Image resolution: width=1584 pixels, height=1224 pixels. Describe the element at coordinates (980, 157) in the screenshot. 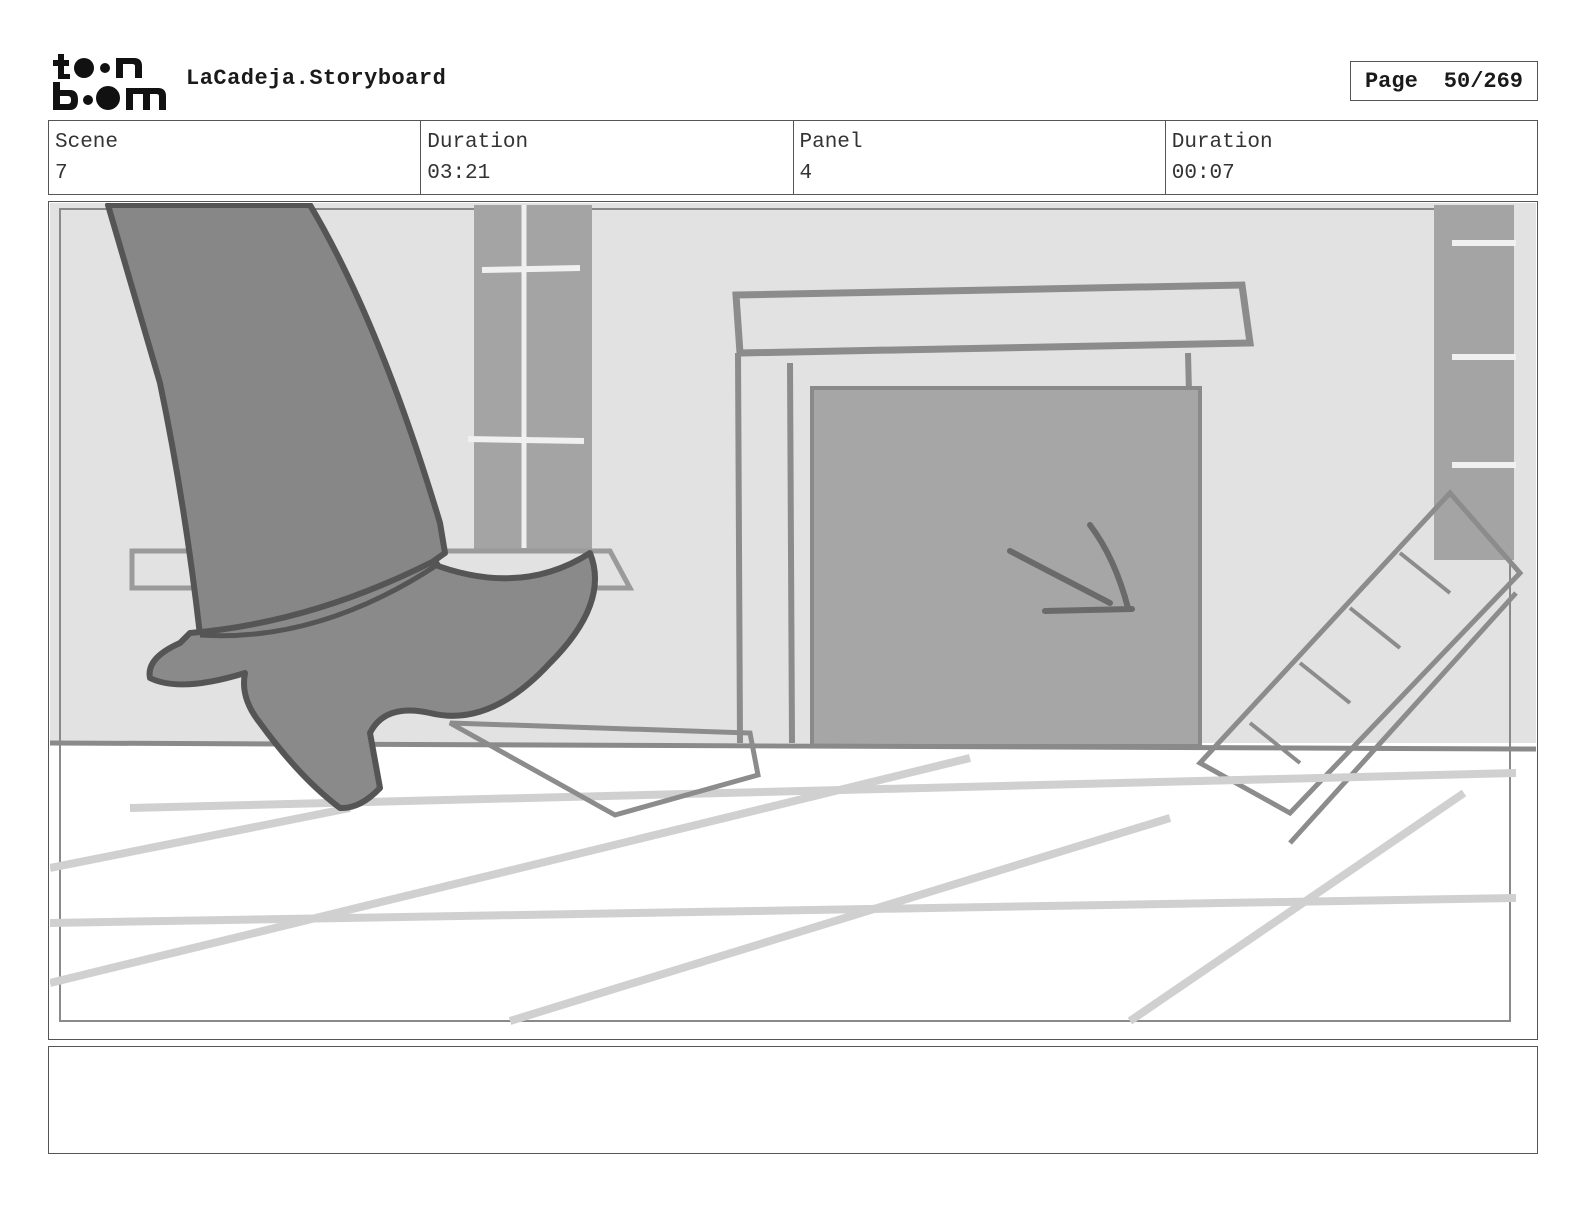

I see `panel-cell: Panel 4` at that location.